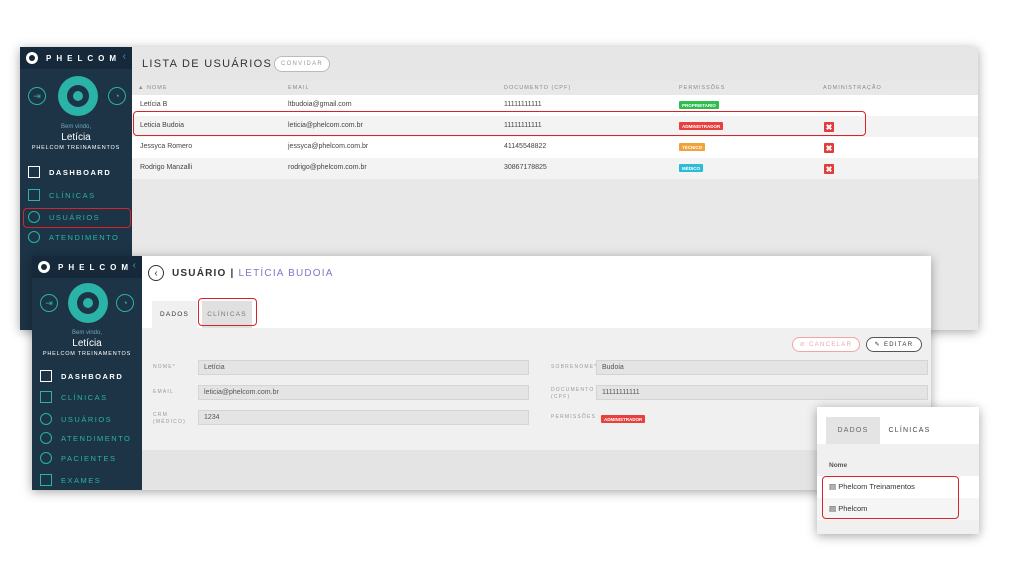 The width and height of the screenshot is (1024, 576). What do you see at coordinates (164, 367) in the screenshot?
I see `nome-label: NOME*` at bounding box center [164, 367].